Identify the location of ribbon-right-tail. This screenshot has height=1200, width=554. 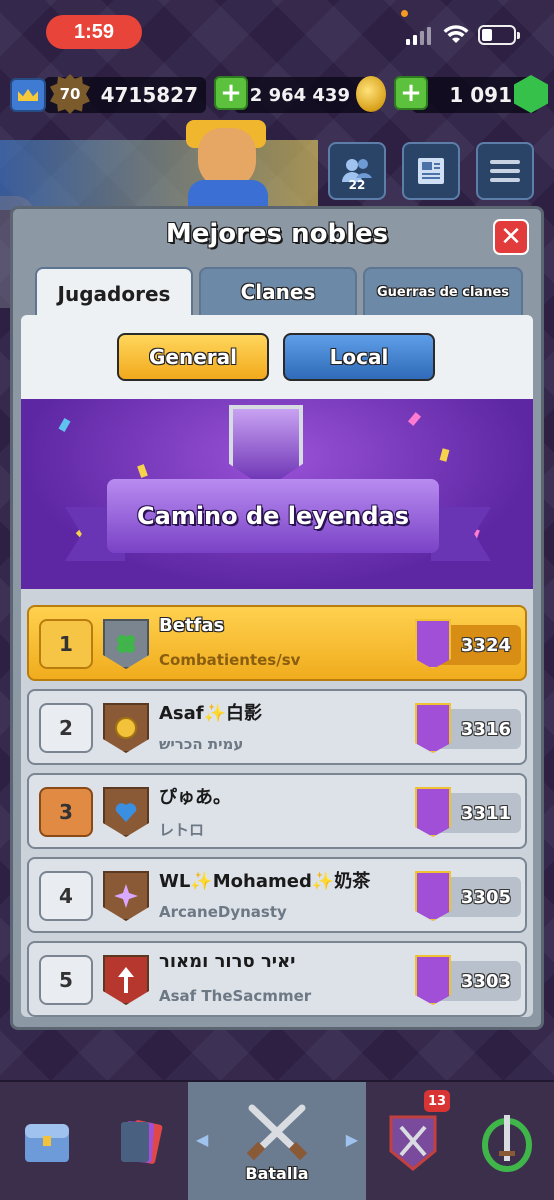
(461, 534).